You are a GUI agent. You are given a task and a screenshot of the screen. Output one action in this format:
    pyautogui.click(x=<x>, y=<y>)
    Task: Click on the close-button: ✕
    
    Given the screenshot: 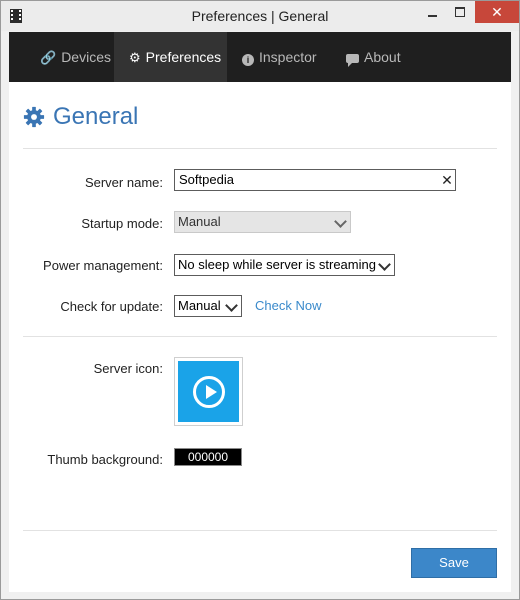 What is the action you would take?
    pyautogui.click(x=497, y=12)
    